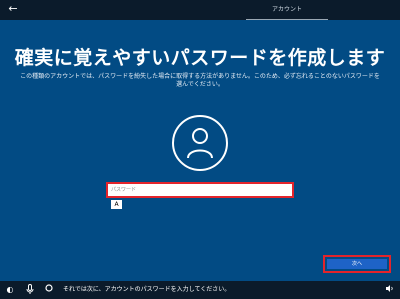 The image size is (400, 299). What do you see at coordinates (147, 289) in the screenshot?
I see `status-text: それでは次に、アカウントのパスワードを入力してください。` at bounding box center [147, 289].